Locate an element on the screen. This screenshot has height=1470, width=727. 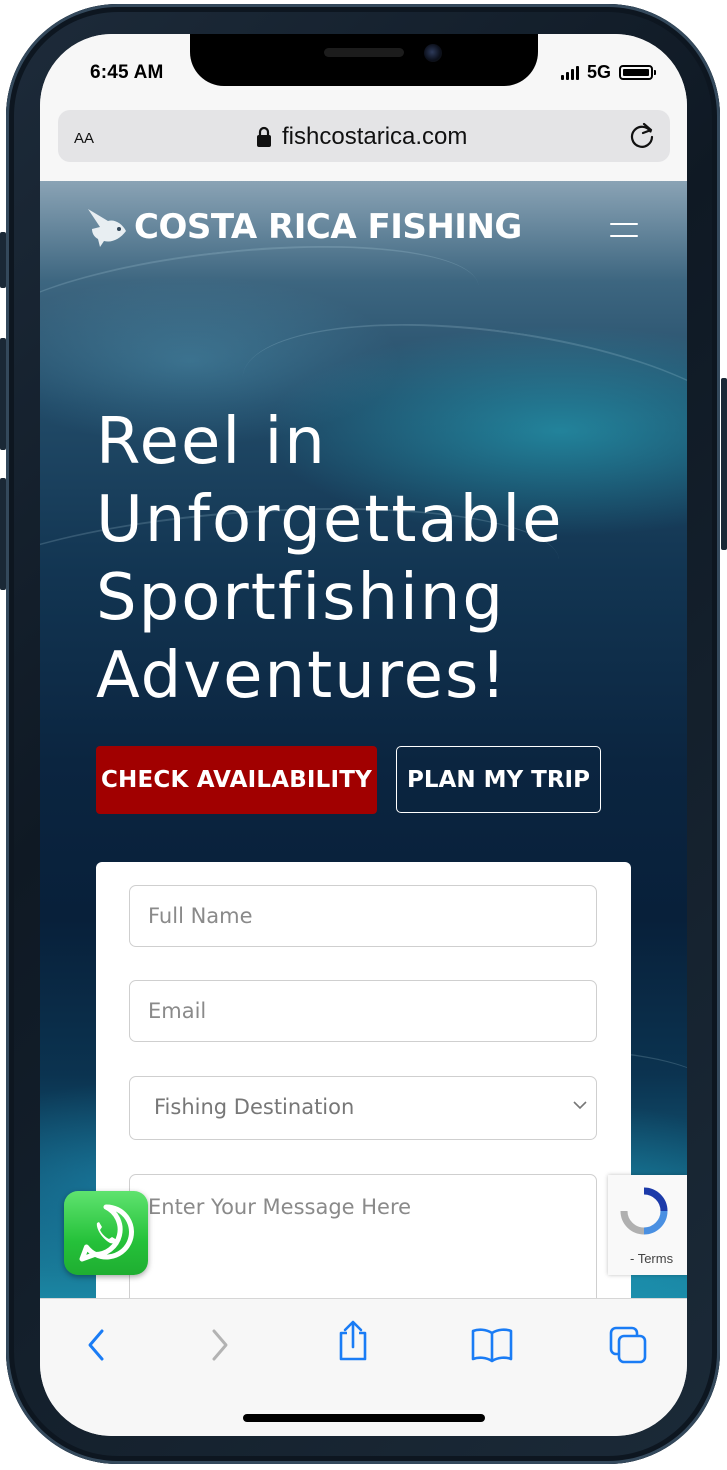
battery-icon is located at coordinates (637, 72).